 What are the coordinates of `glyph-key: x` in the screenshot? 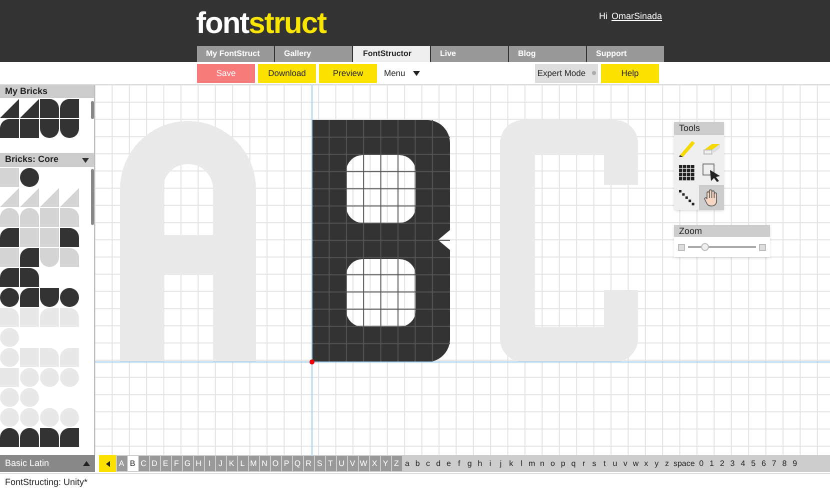 It's located at (646, 463).